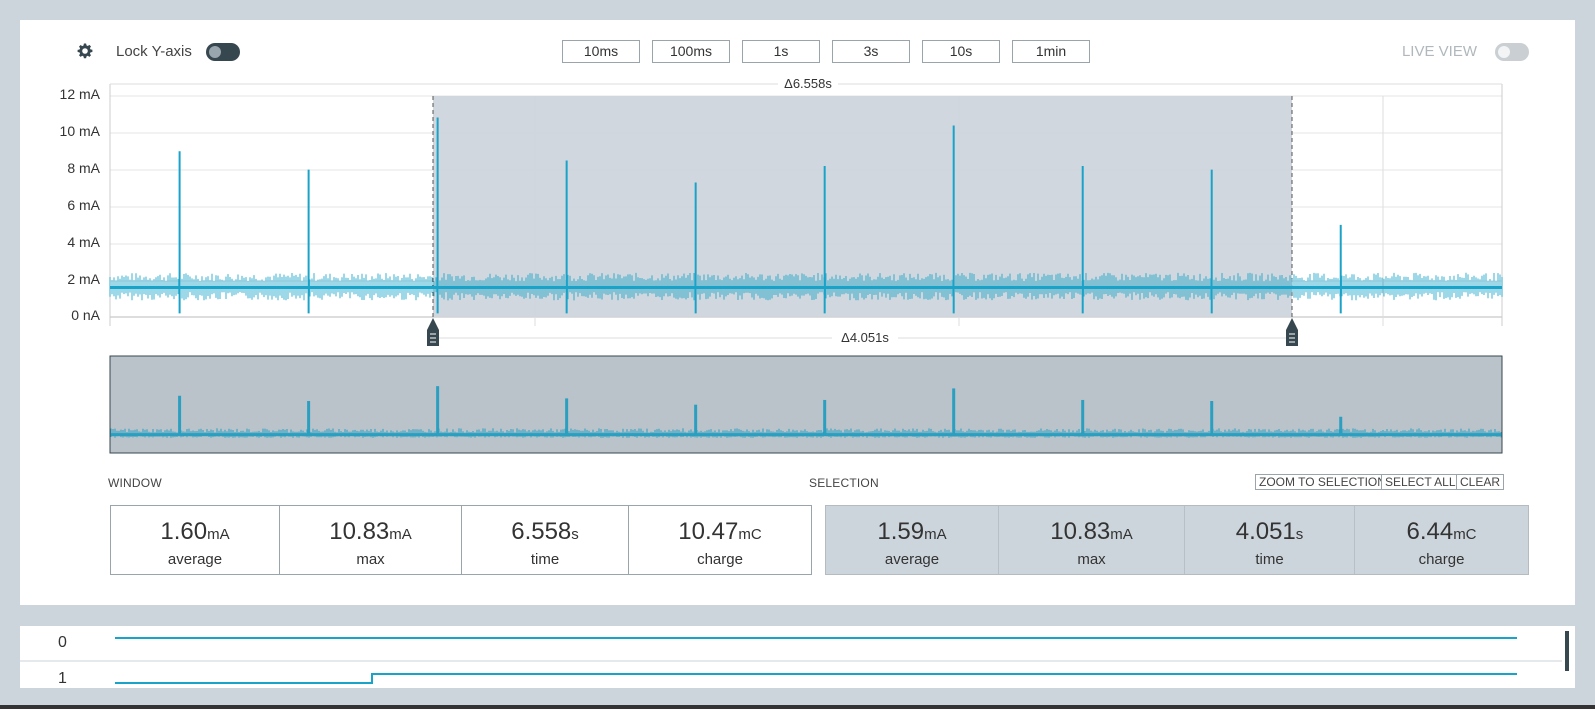  I want to click on select-all-button: SELECT ALL, so click(1420, 482).